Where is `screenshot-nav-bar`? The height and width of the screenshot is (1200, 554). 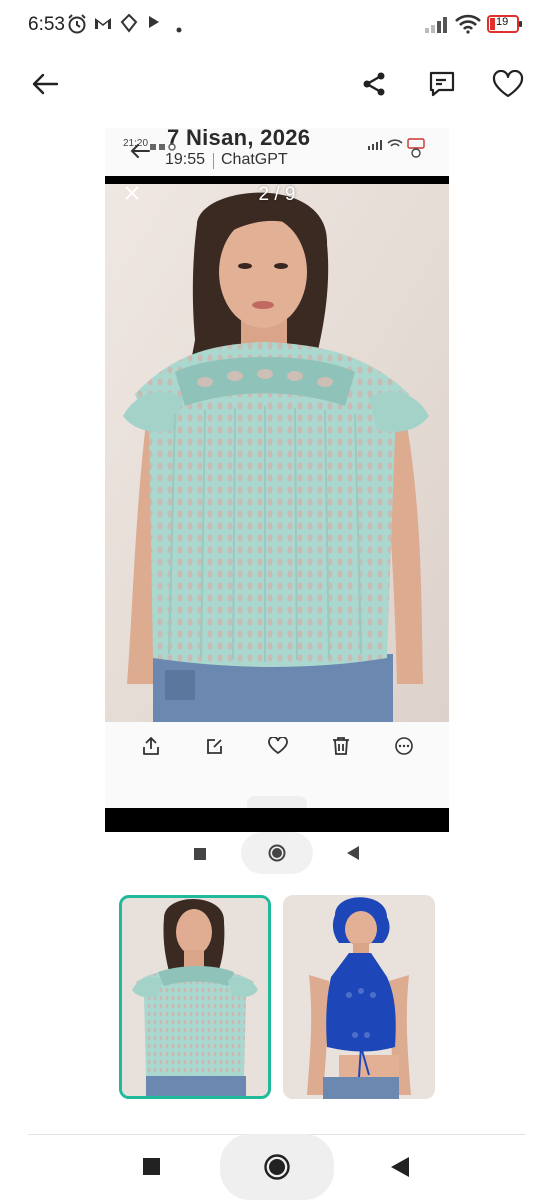
screenshot-nav-bar is located at coordinates (277, 853).